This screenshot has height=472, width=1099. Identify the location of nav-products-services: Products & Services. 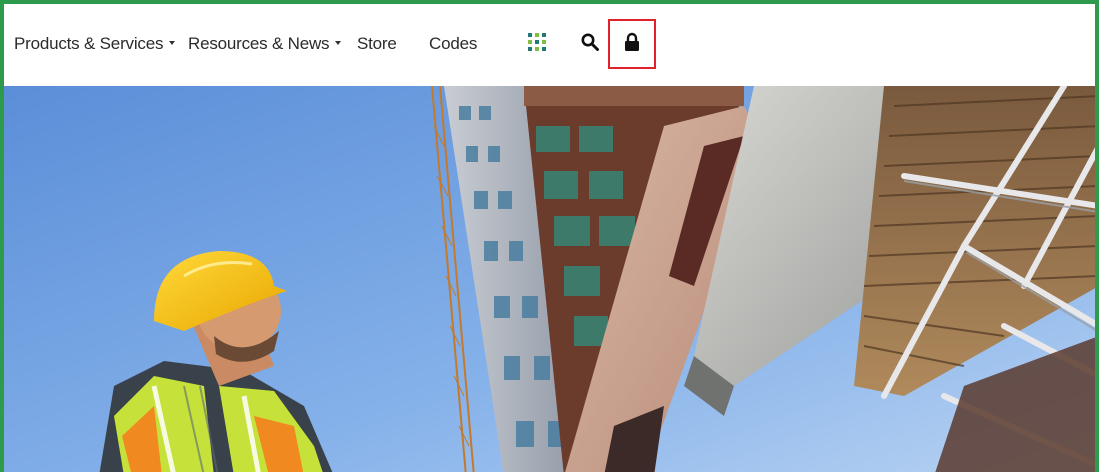
(95, 44).